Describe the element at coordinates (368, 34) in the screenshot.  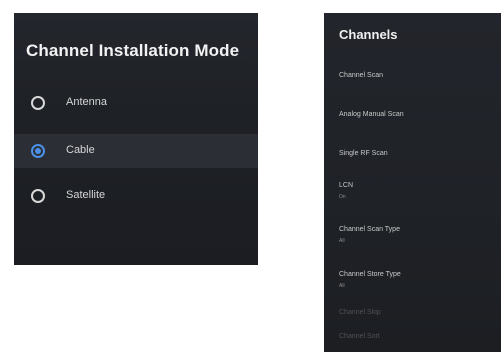
I see `menu-title: Channels` at that location.